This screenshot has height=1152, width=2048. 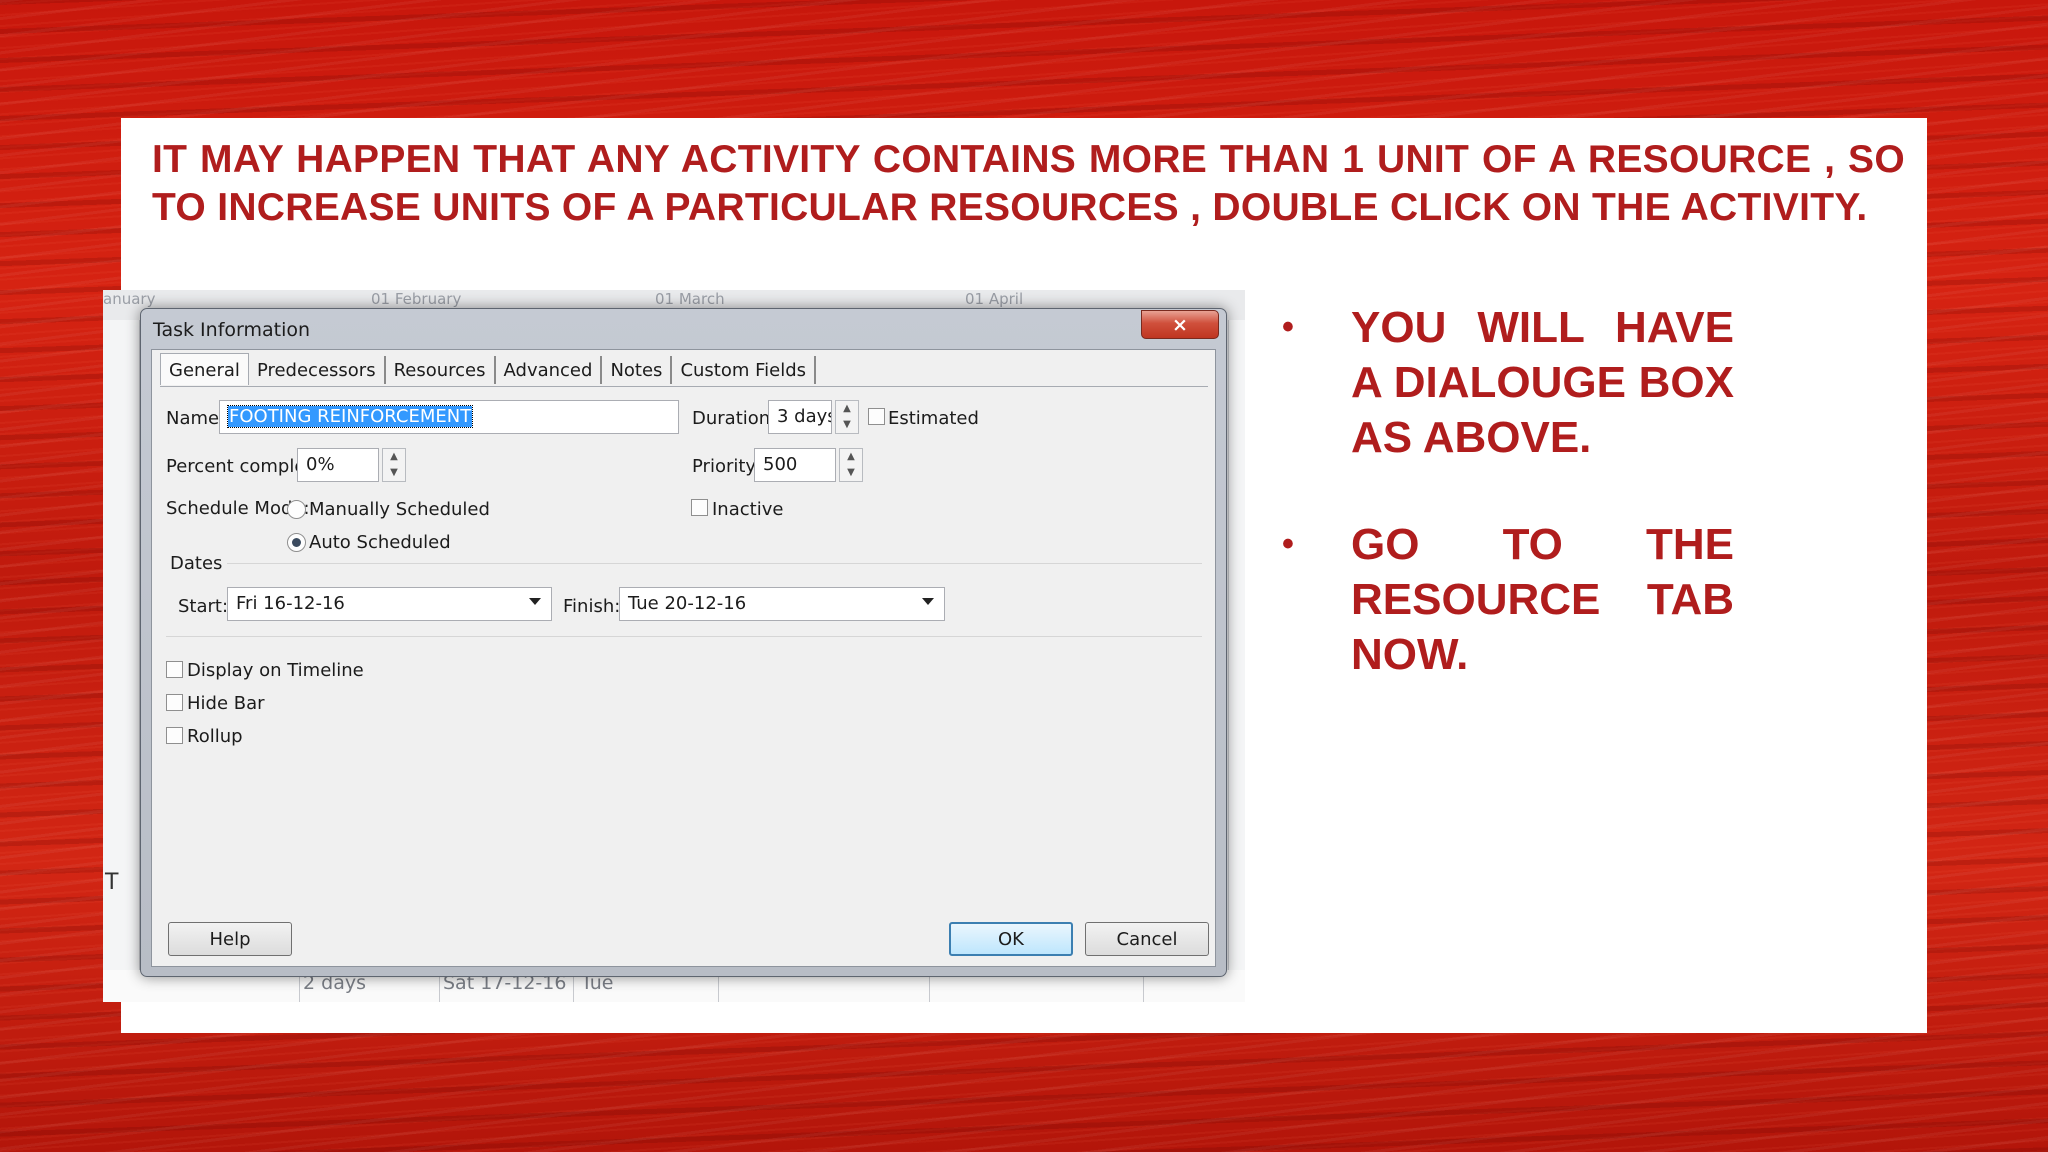 What do you see at coordinates (847, 417) in the screenshot?
I see `duration-spinner: ▲ ▼` at bounding box center [847, 417].